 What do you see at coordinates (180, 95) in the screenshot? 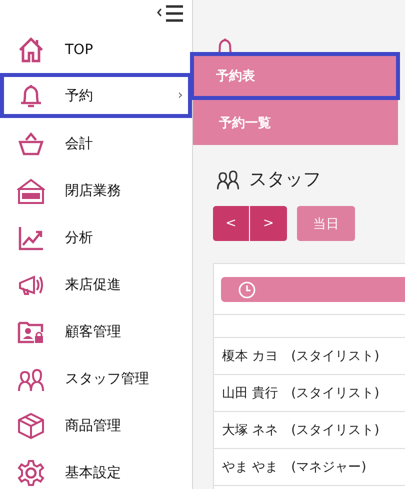
I see `chevron-right-icon: ›` at bounding box center [180, 95].